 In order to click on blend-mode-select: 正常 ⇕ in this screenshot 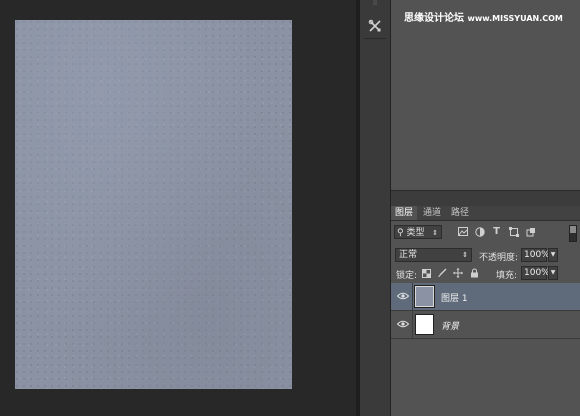, I will do `click(433, 255)`.